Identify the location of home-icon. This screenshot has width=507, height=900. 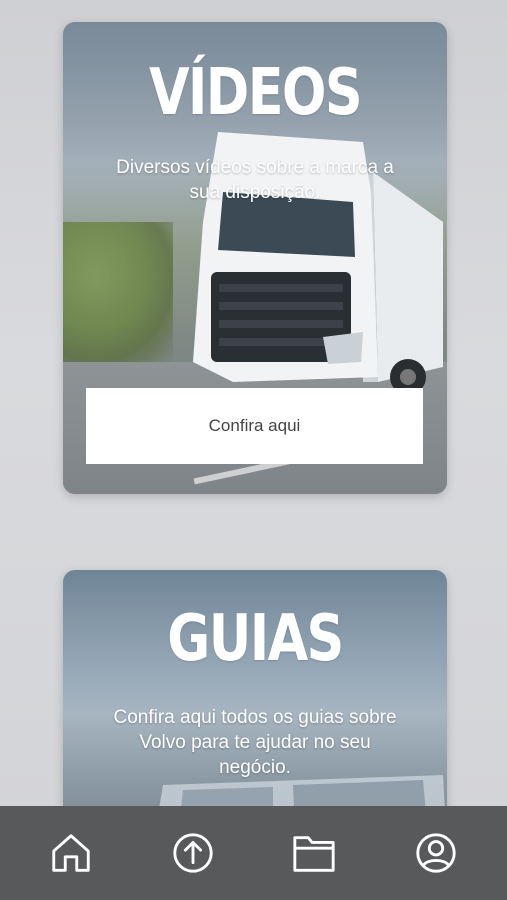
(71, 853).